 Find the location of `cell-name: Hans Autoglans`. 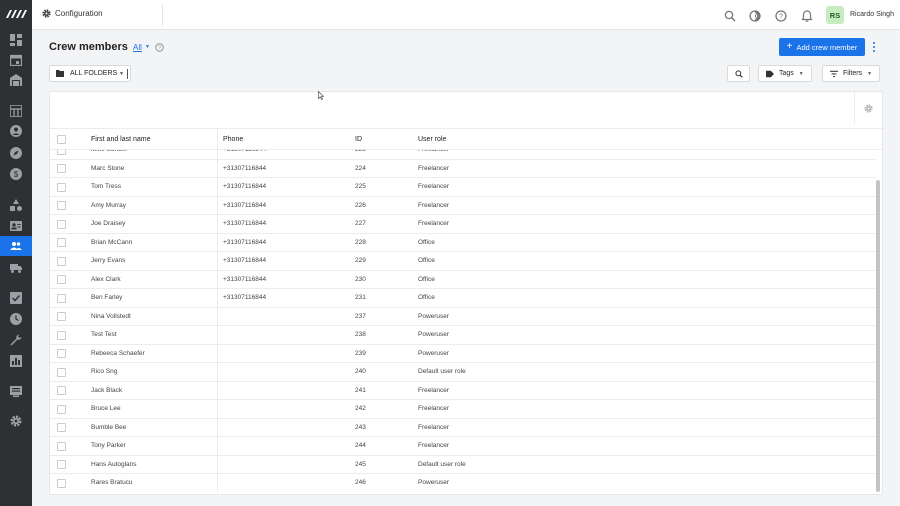

cell-name: Hans Autoglans is located at coordinates (114, 464).